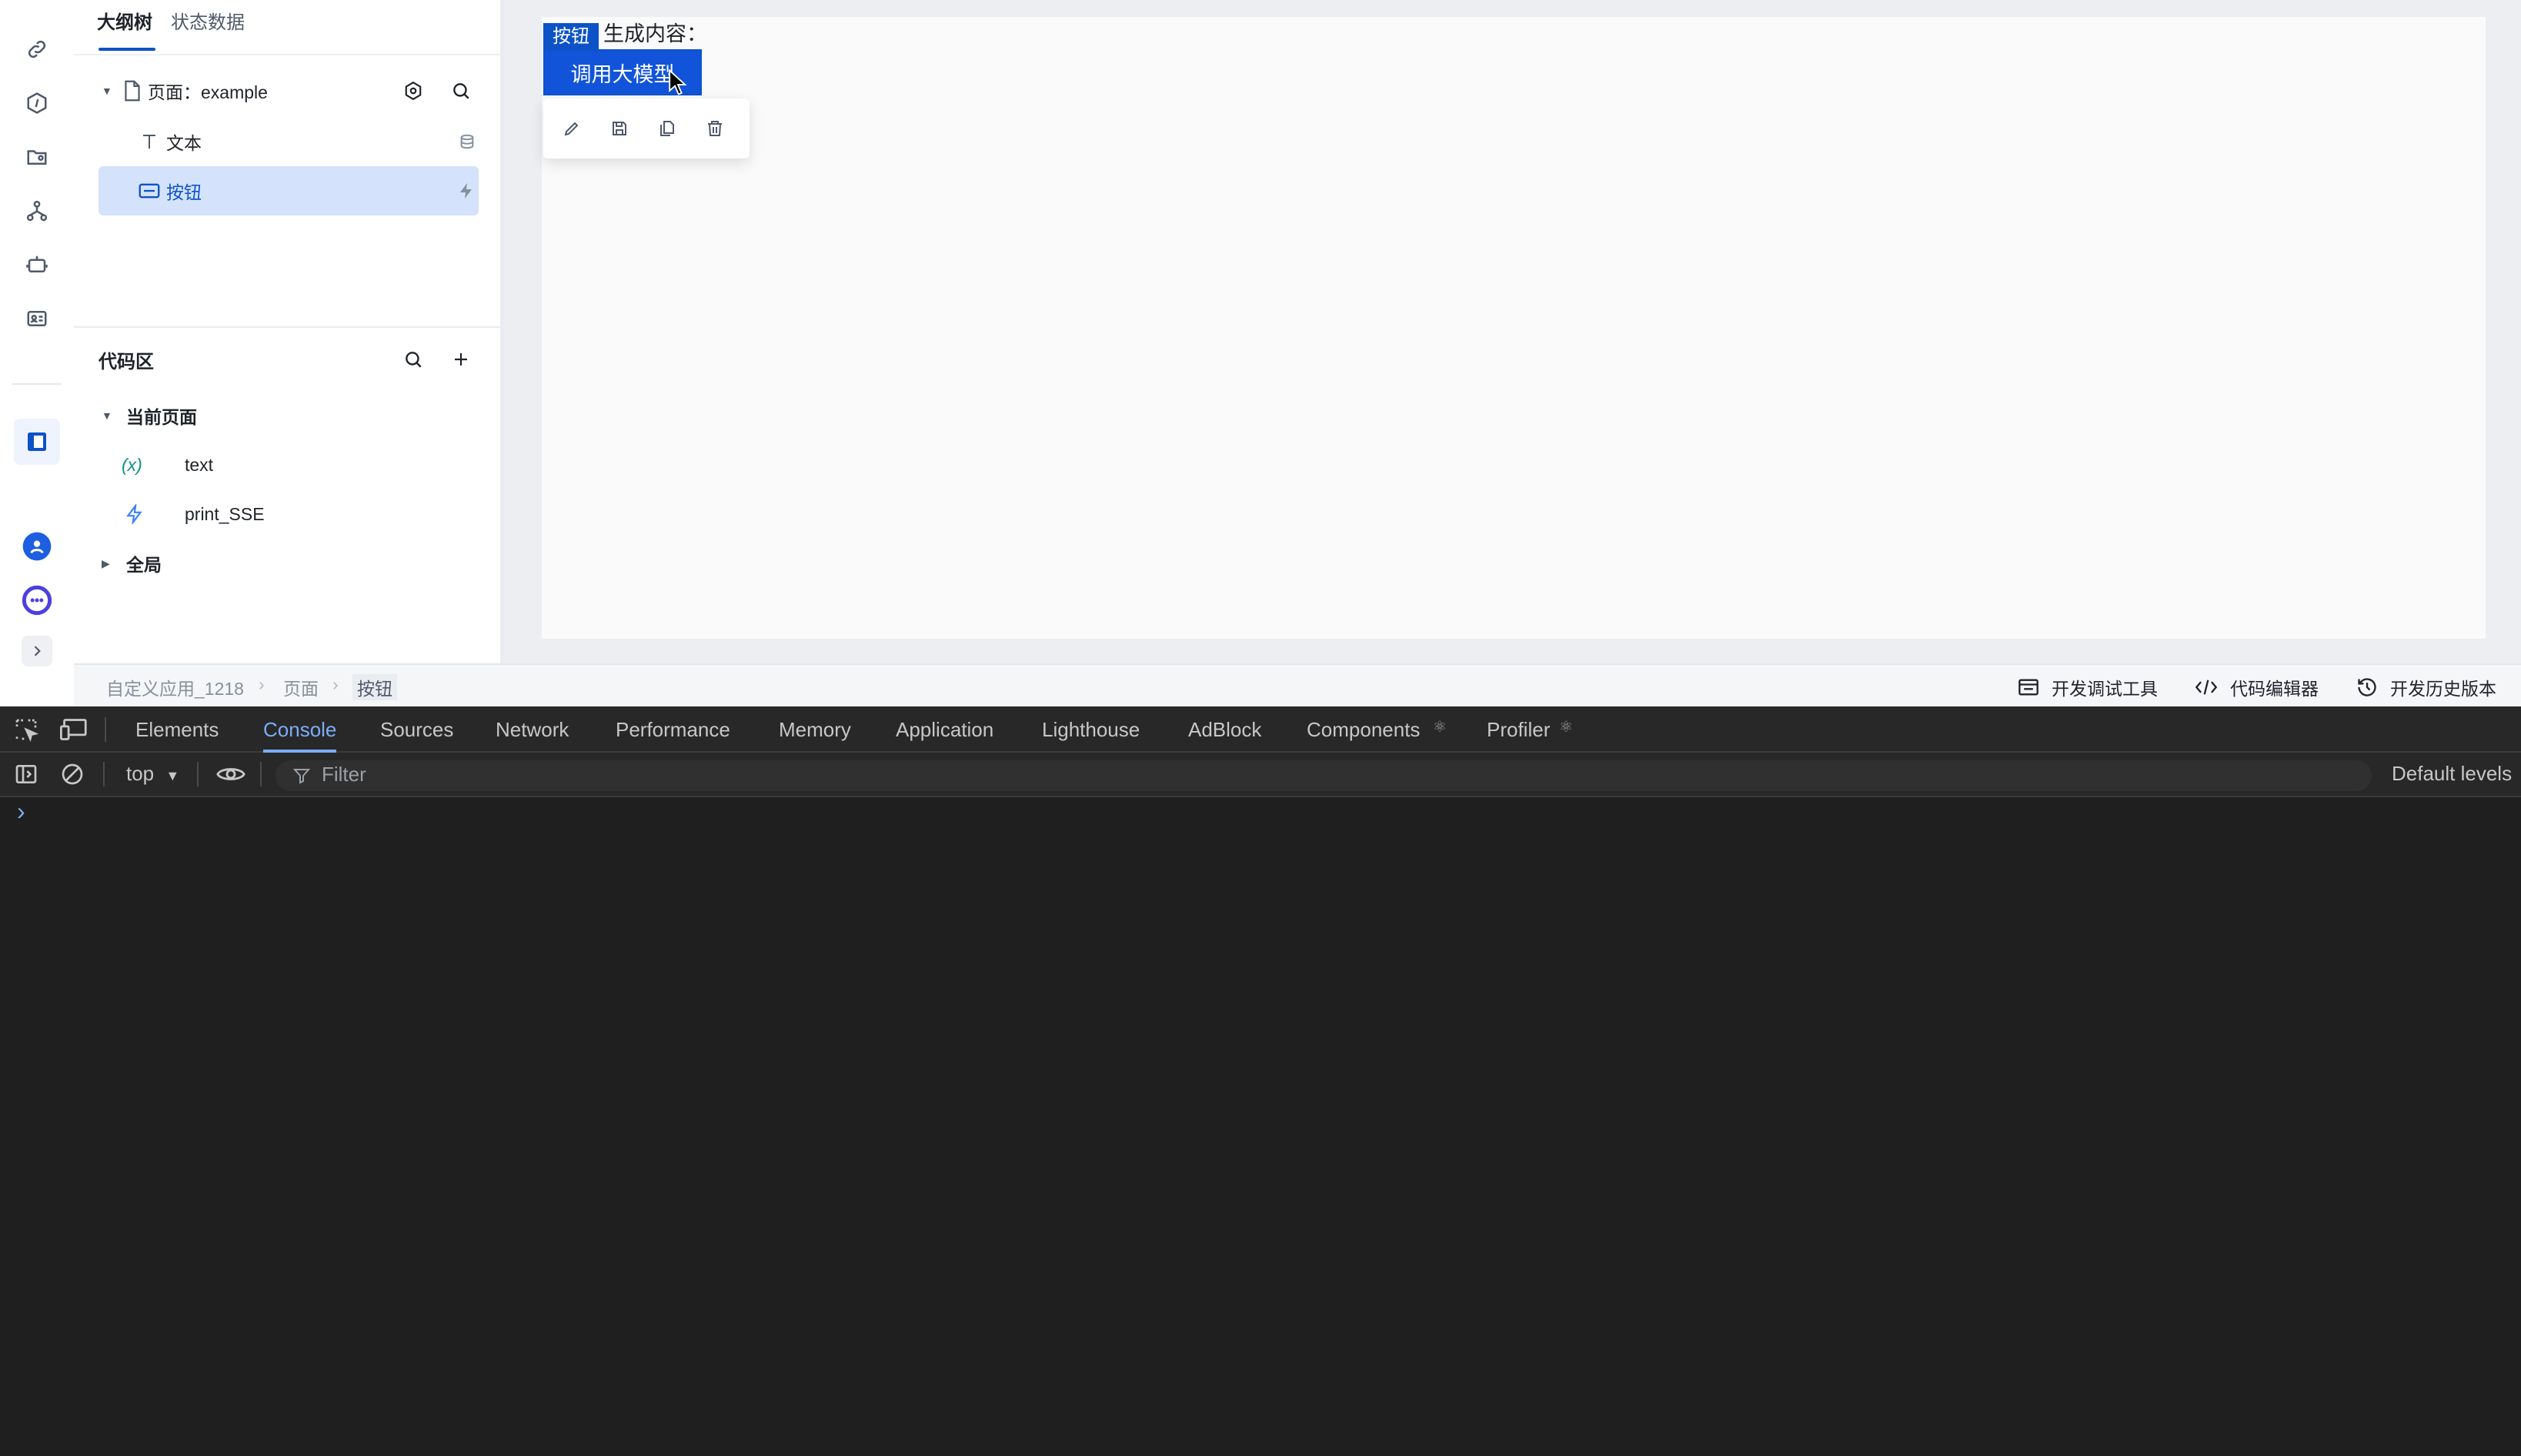 Image resolution: width=2521 pixels, height=1456 pixels. I want to click on tree-row-current-page: ▼ 当前页面, so click(289, 416).